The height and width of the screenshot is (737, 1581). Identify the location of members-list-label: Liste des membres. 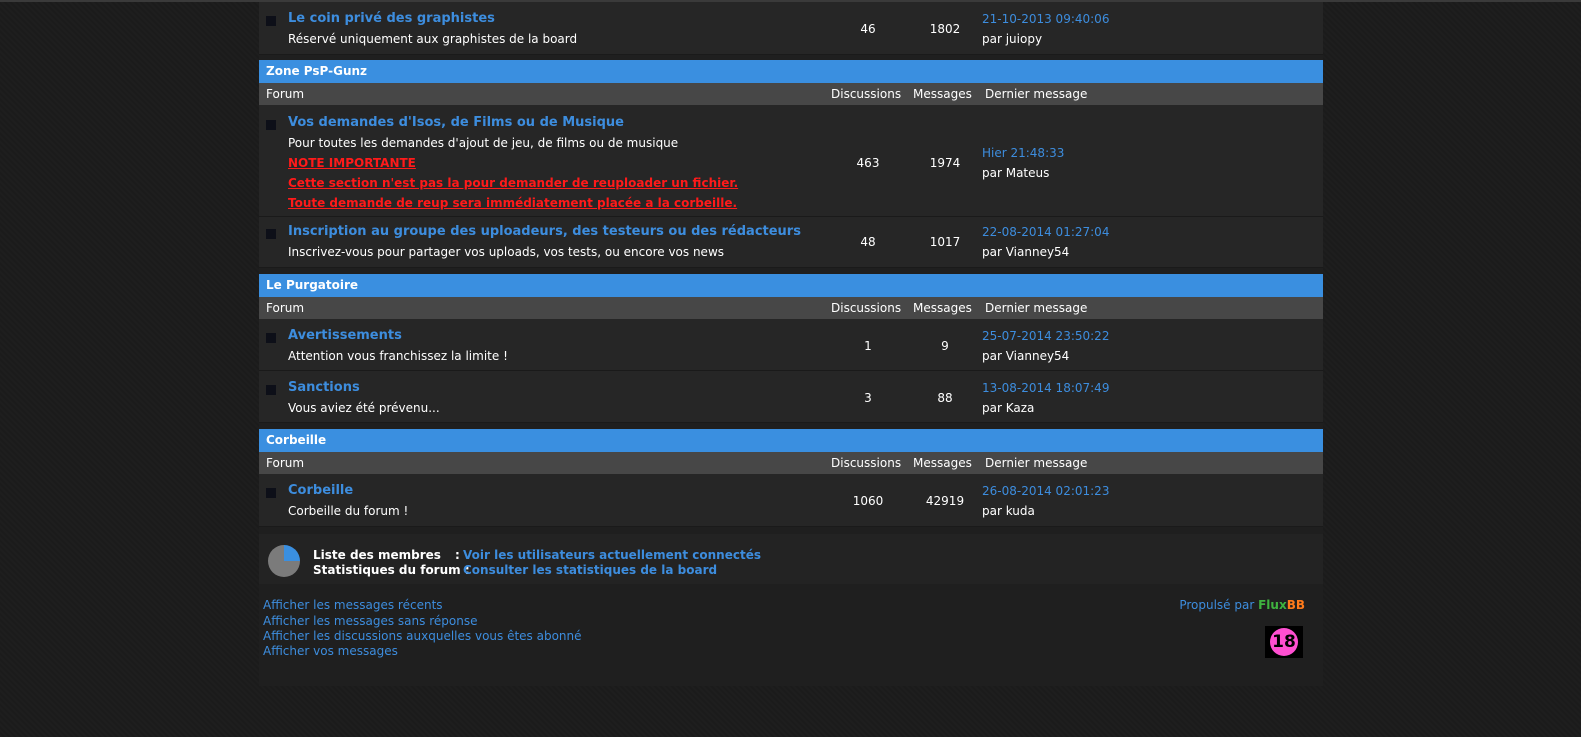
(377, 555).